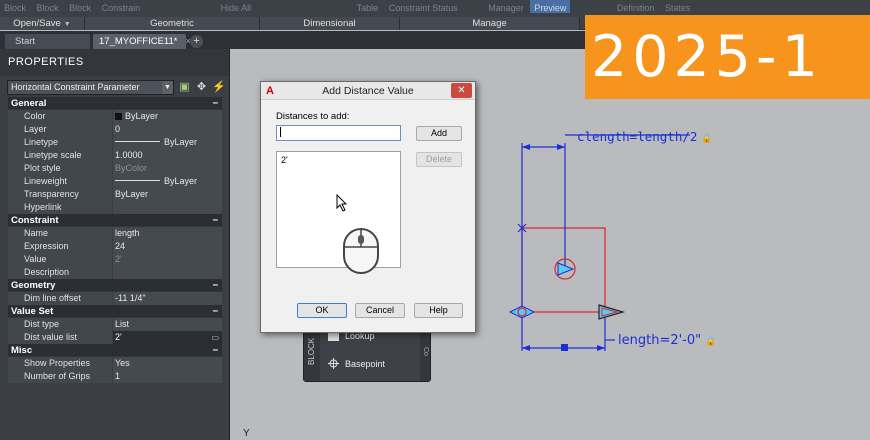 The height and width of the screenshot is (440, 870). I want to click on ribbon-tool: Constraint Status, so click(423, 6).